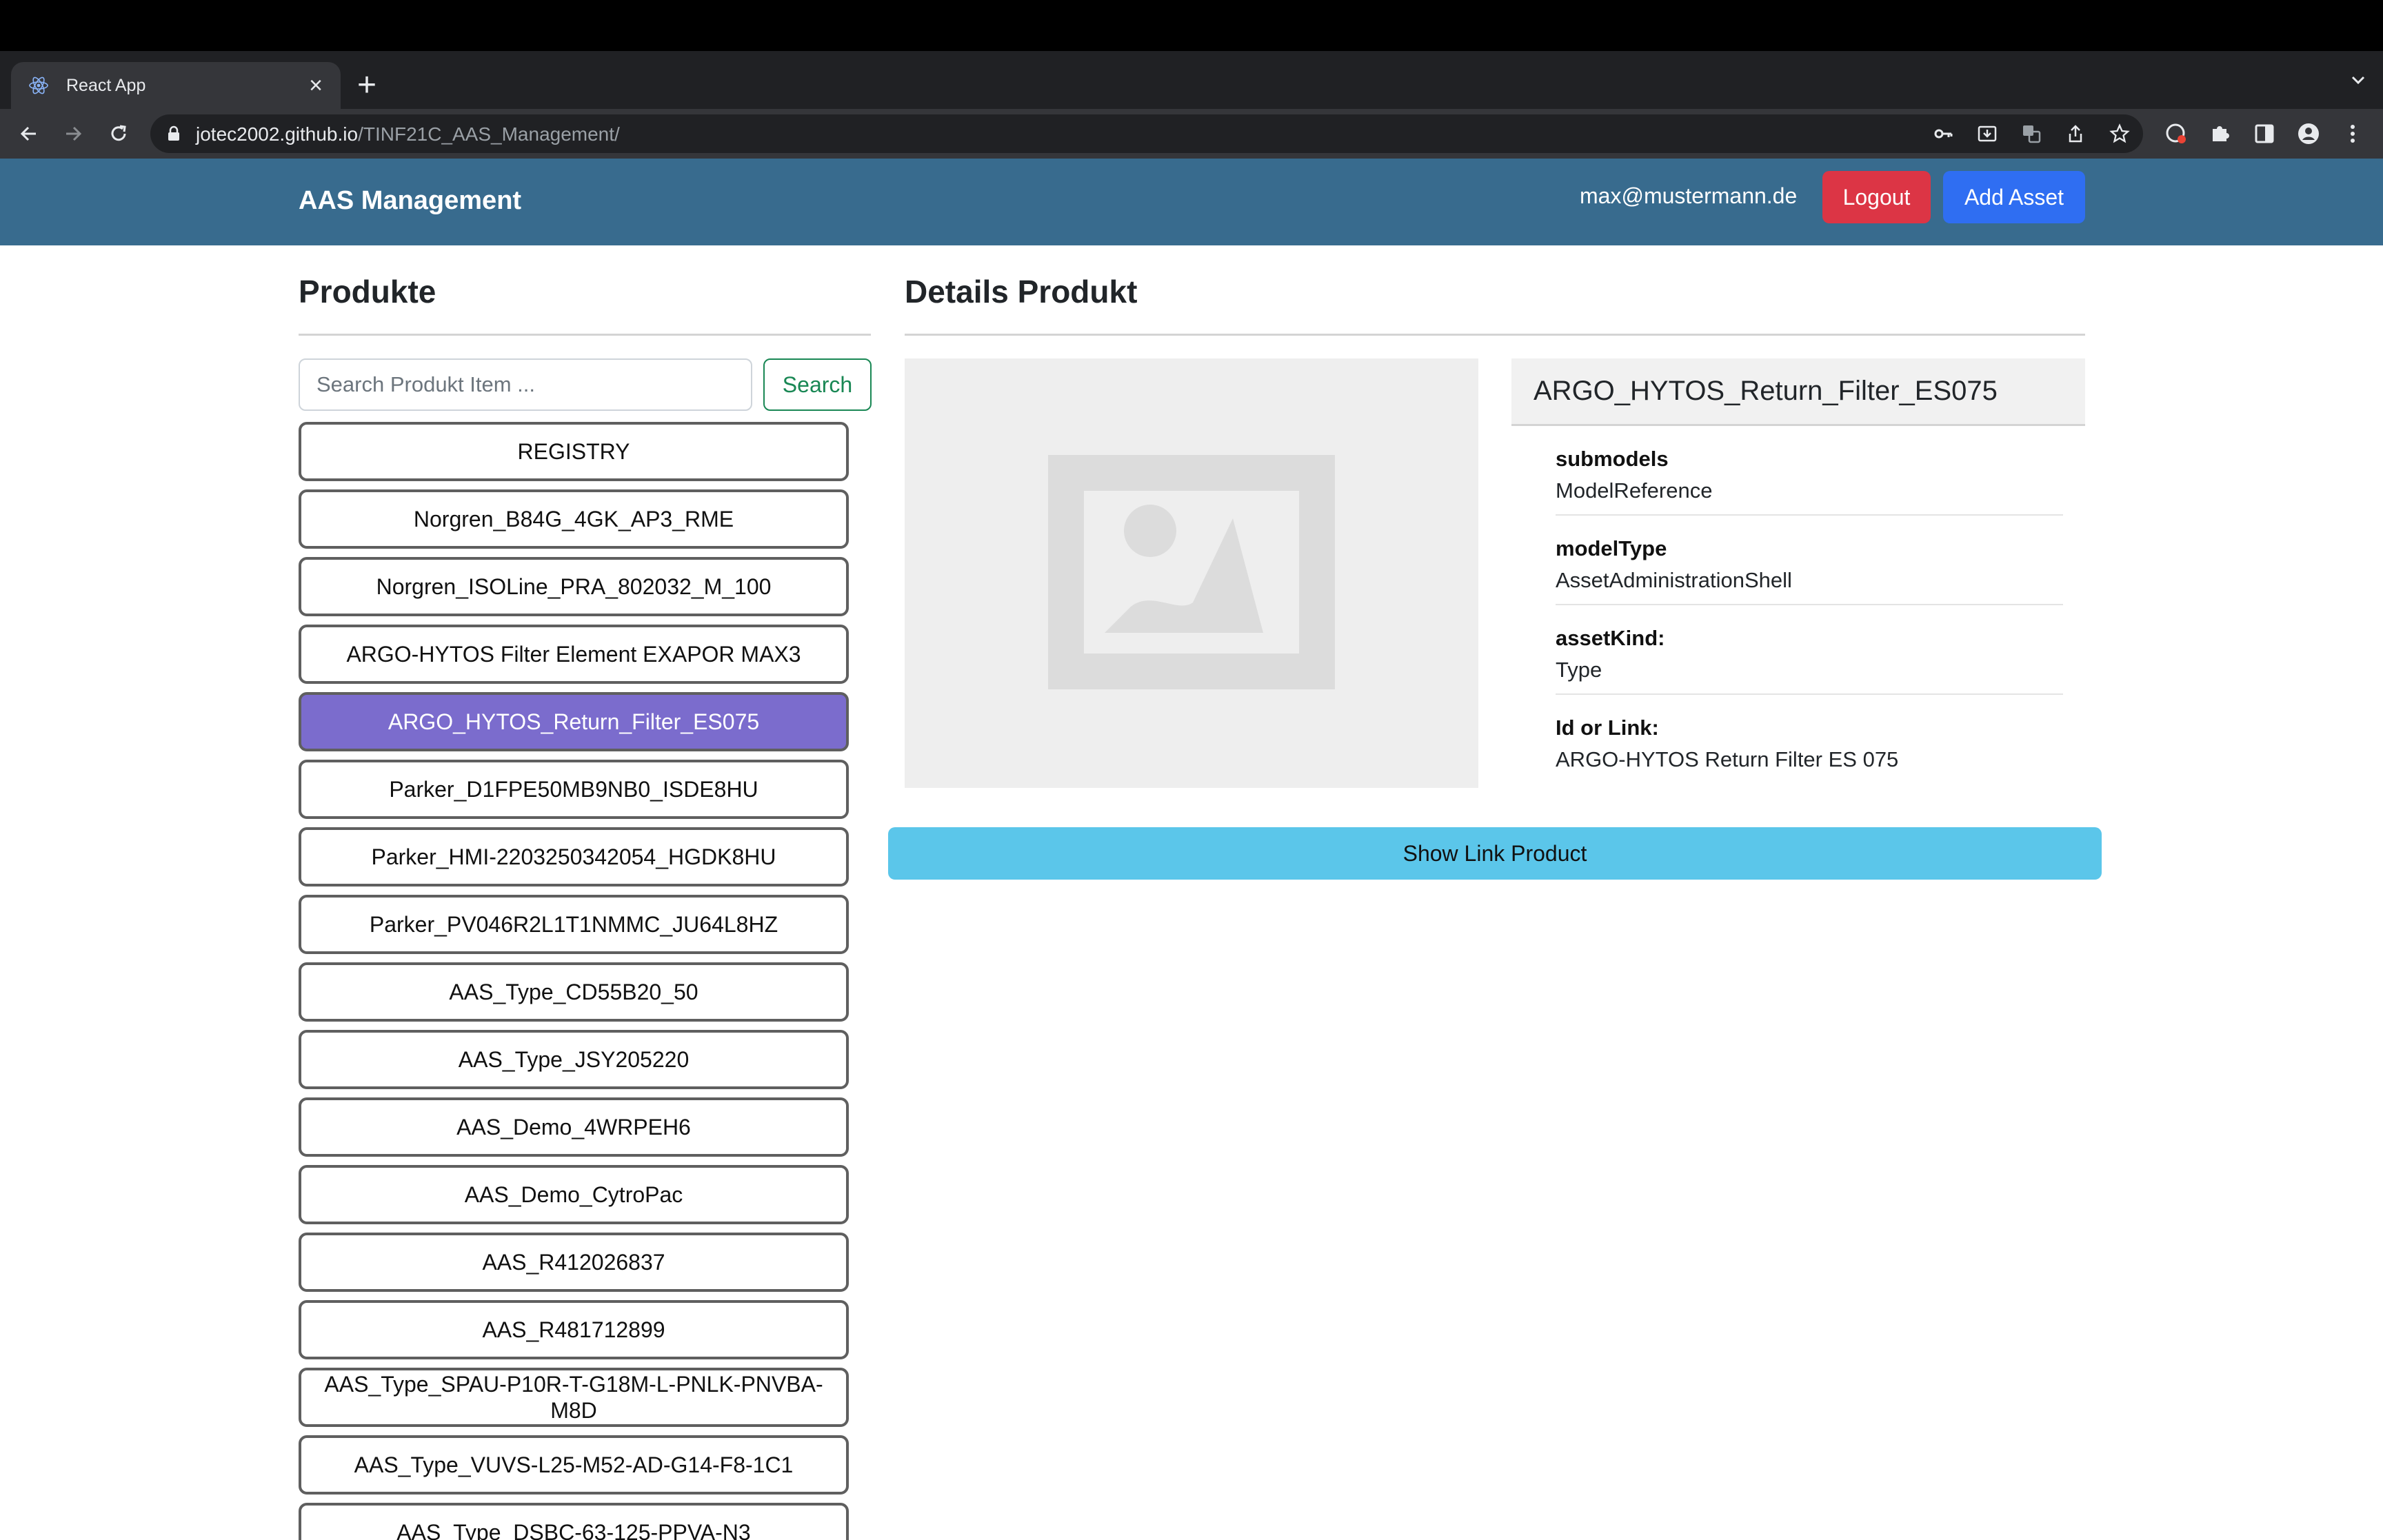 This screenshot has height=1540, width=2383. Describe the element at coordinates (1495, 853) in the screenshot. I see `show-link-product-button: Show Link Product` at that location.